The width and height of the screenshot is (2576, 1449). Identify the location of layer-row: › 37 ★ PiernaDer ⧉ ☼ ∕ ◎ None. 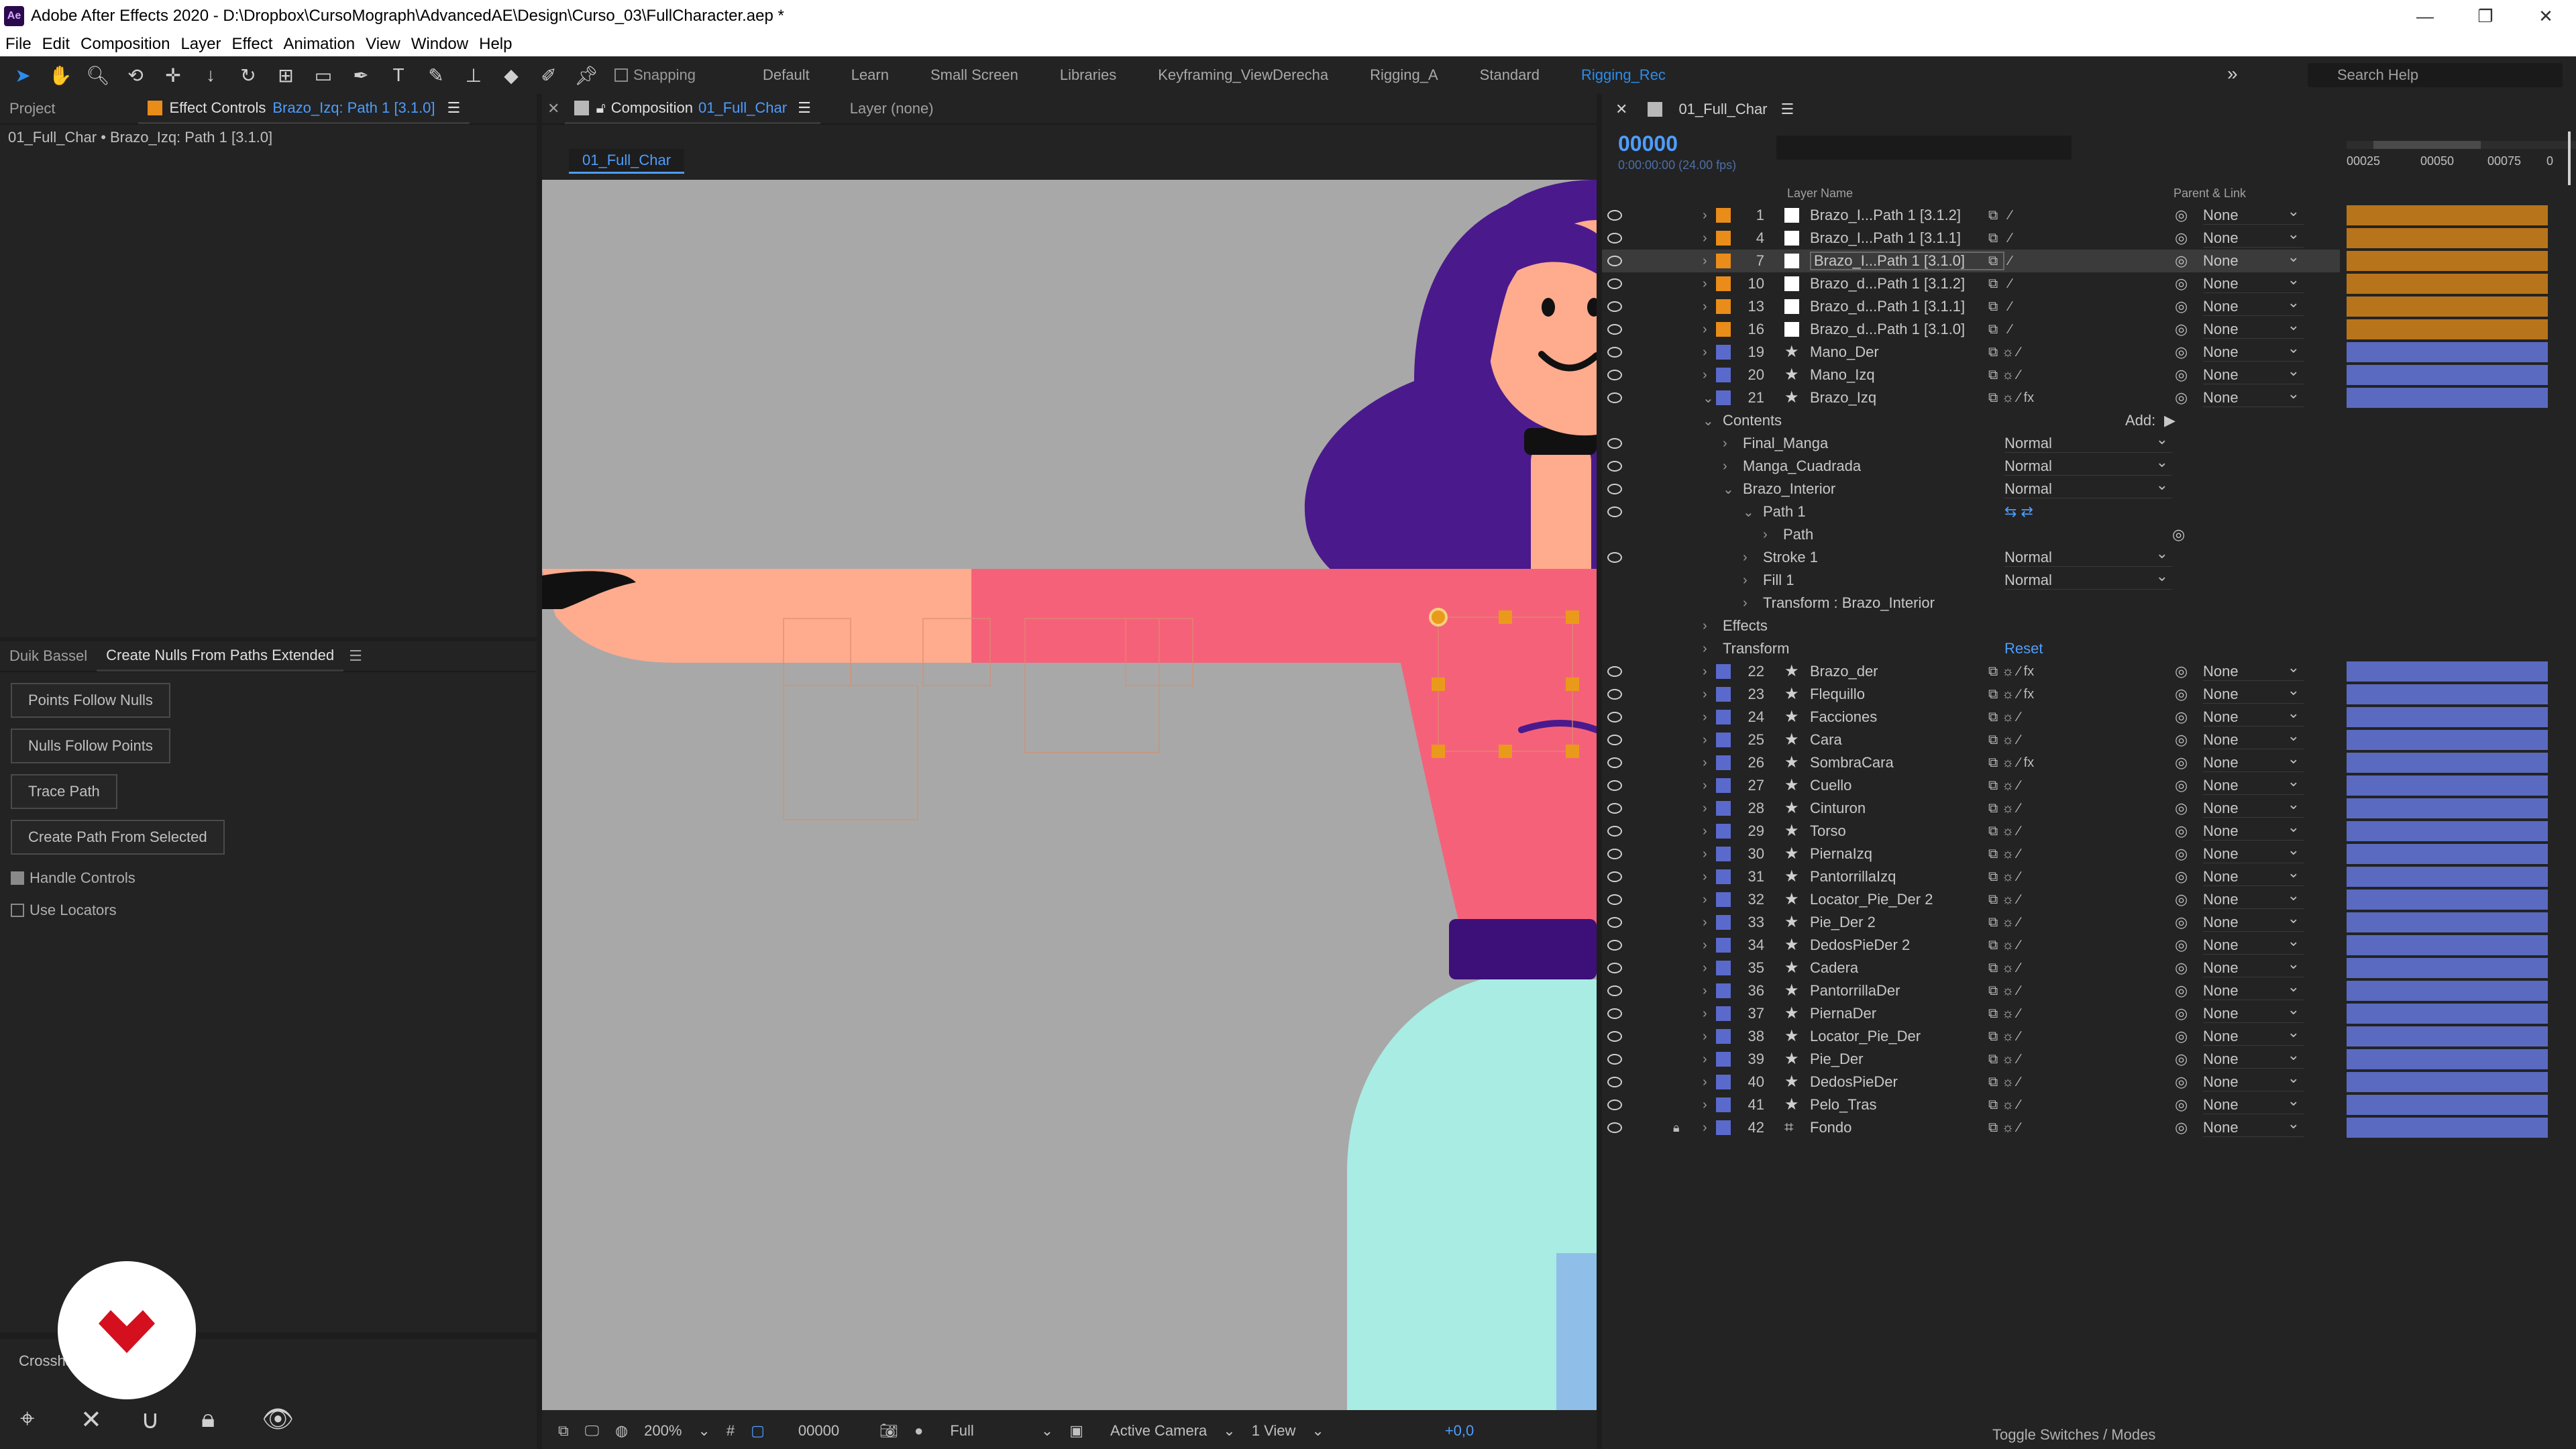
(2075, 1012).